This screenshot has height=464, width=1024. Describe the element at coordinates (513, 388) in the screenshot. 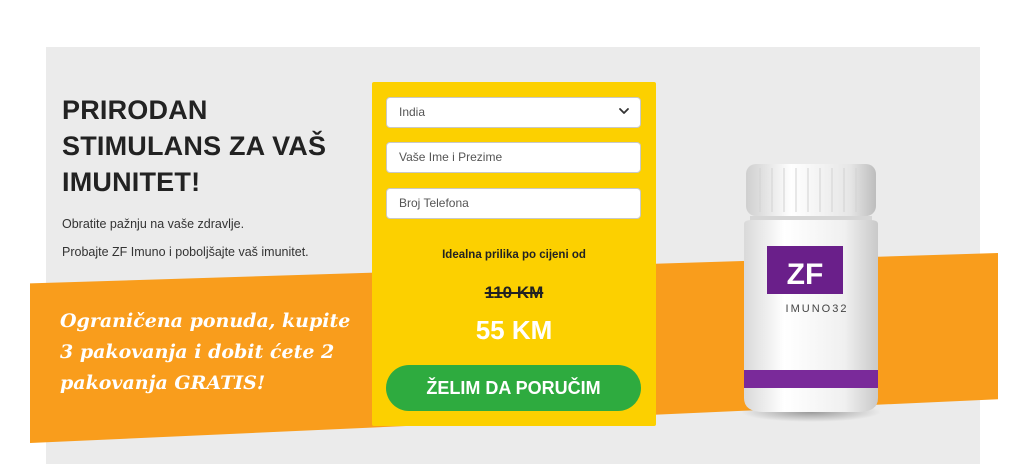

I see `order-button: ŽELIM DA PORUČIM` at that location.